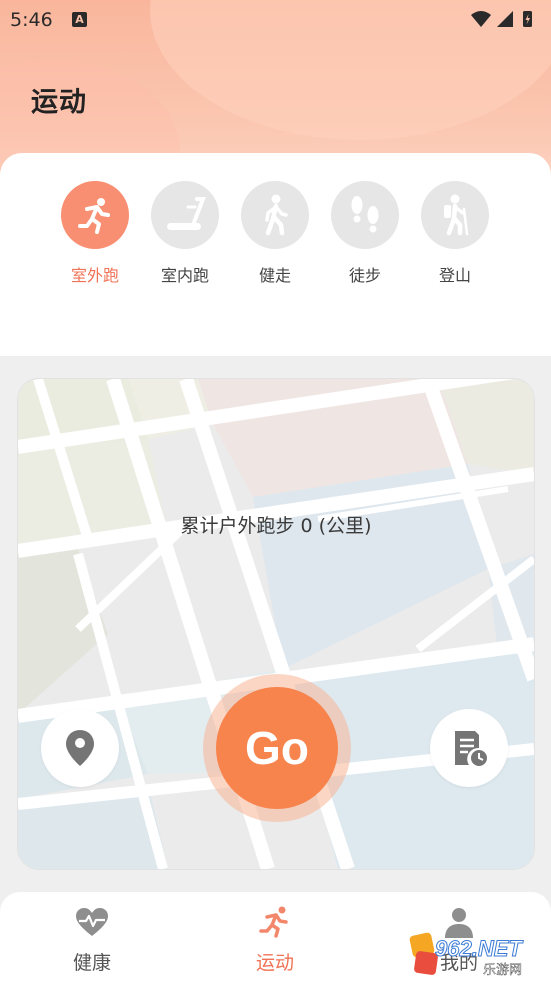 The width and height of the screenshot is (551, 981). I want to click on heart-pulse-icon, so click(92, 922).